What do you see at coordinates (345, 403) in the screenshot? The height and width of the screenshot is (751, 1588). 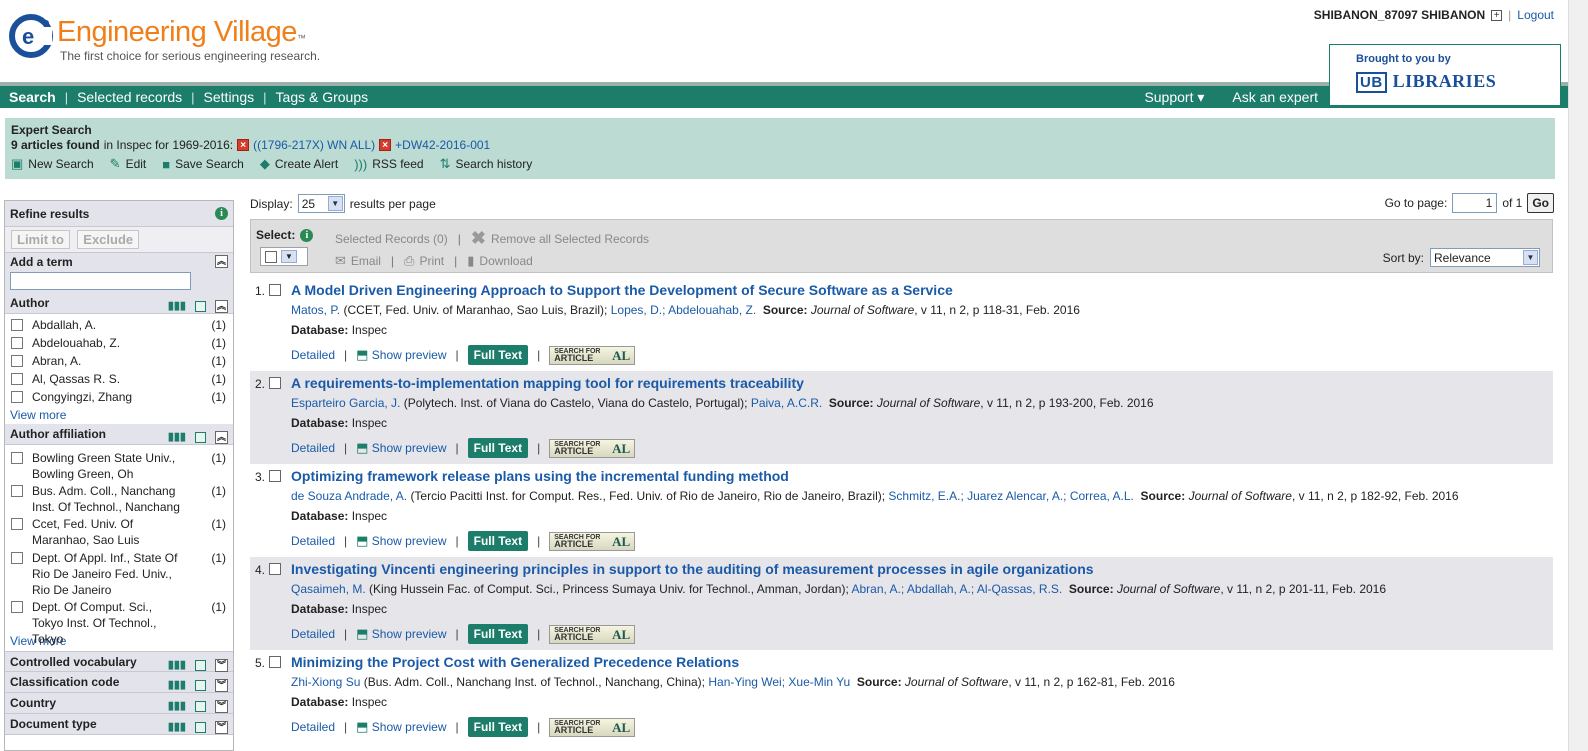 I see `author-link: Esparteiro Garcia, J.` at bounding box center [345, 403].